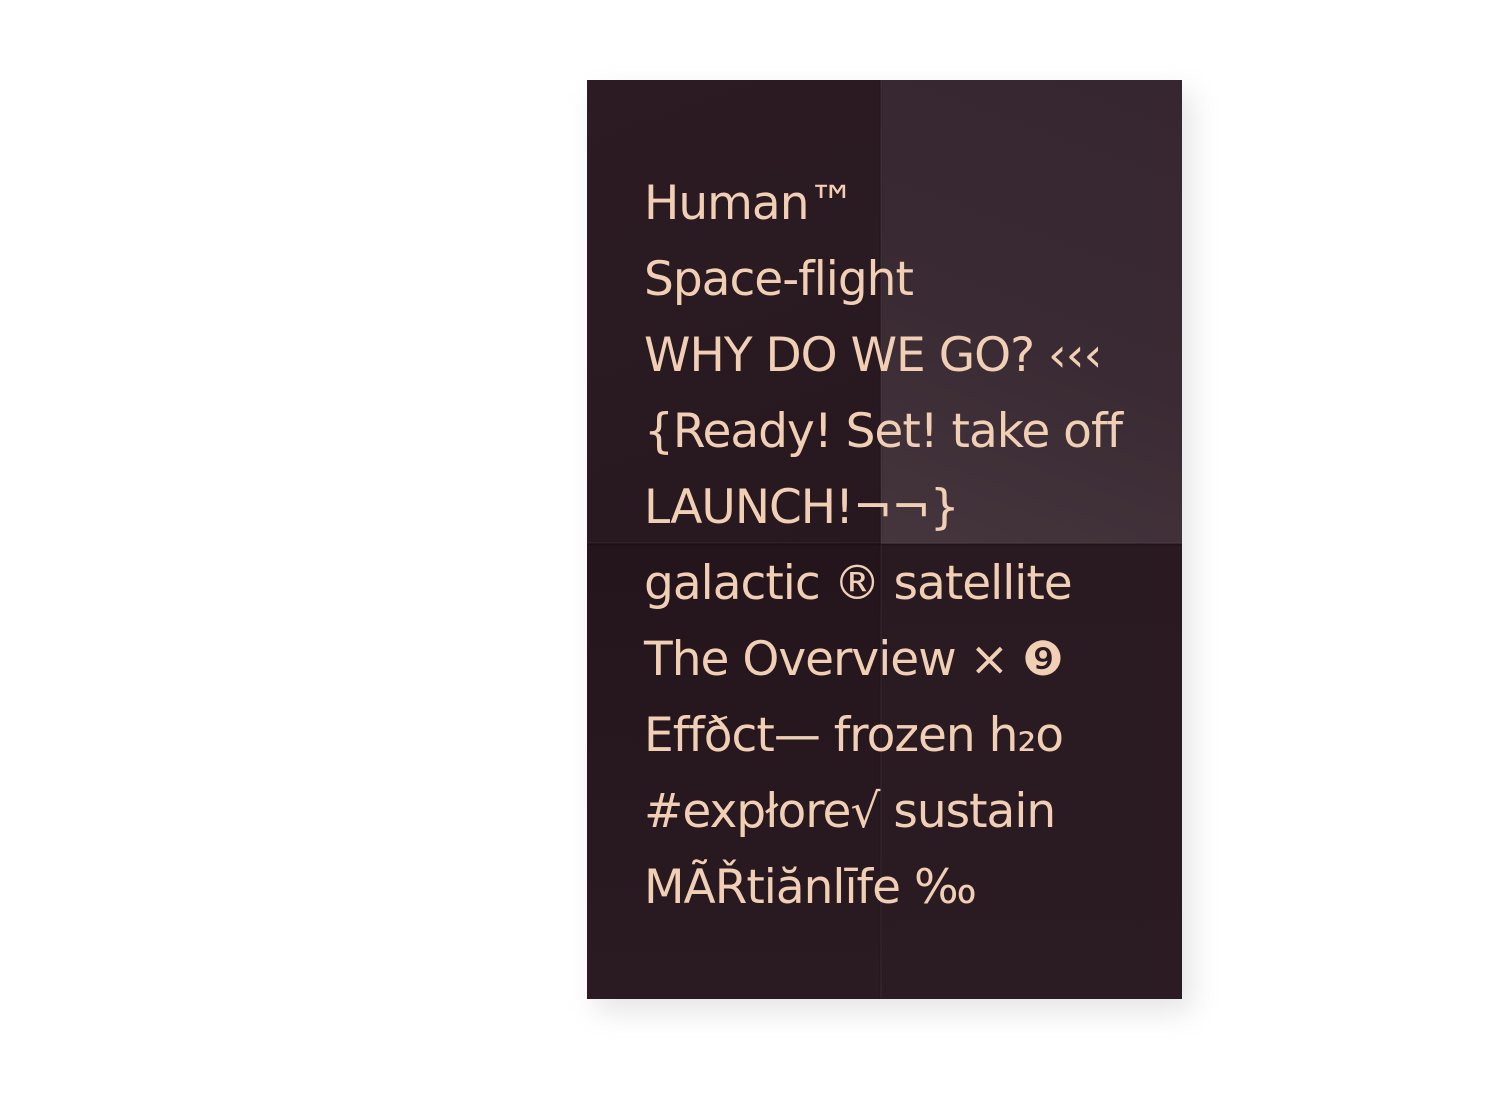  I want to click on poster-line-4: {Ready! Set! take off, so click(883, 431).